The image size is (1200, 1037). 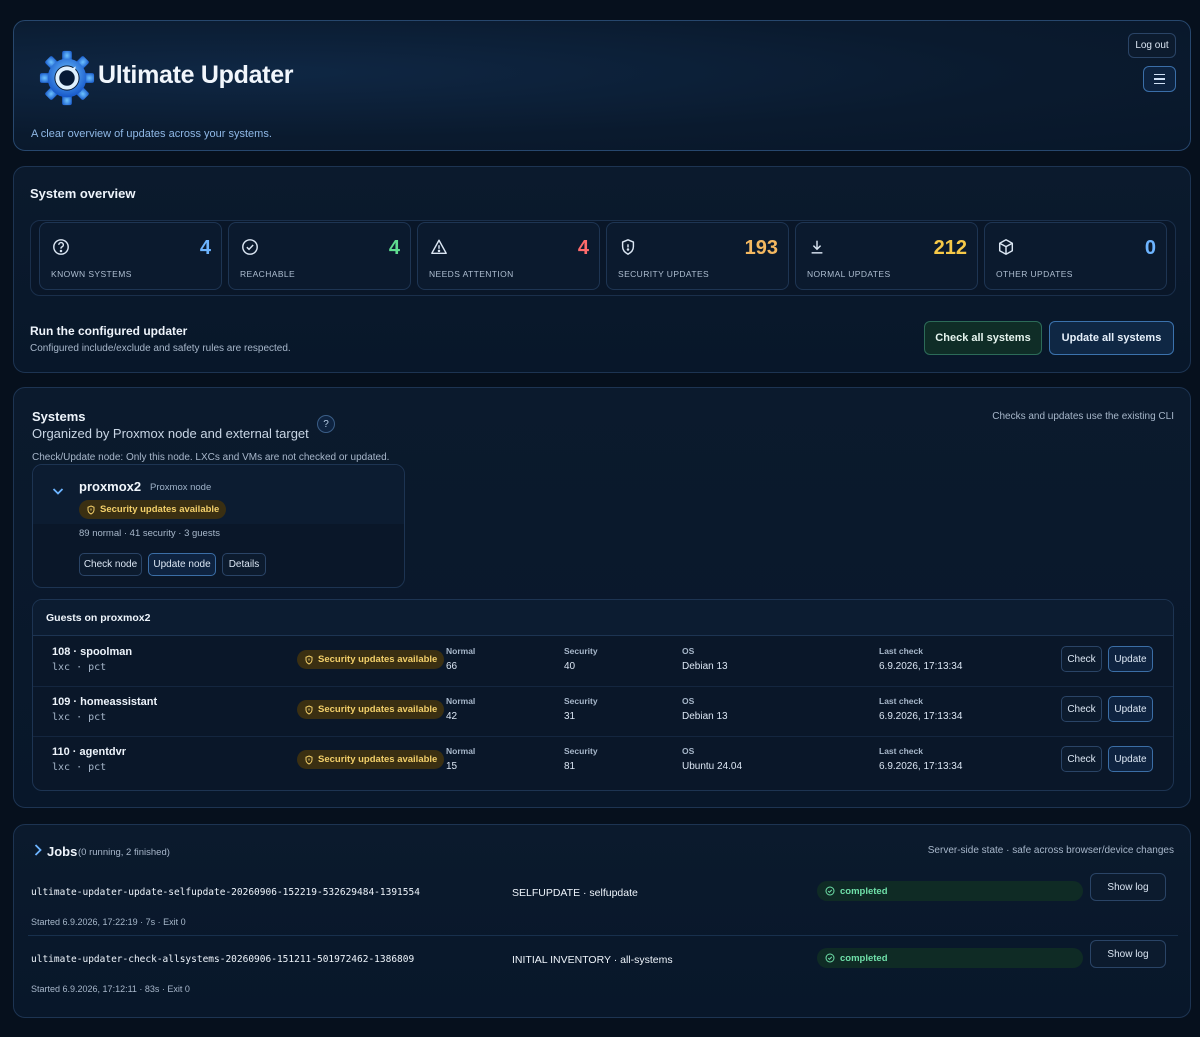 I want to click on stat-security-updates: 193 SECURITY UPDATES, so click(x=697, y=256).